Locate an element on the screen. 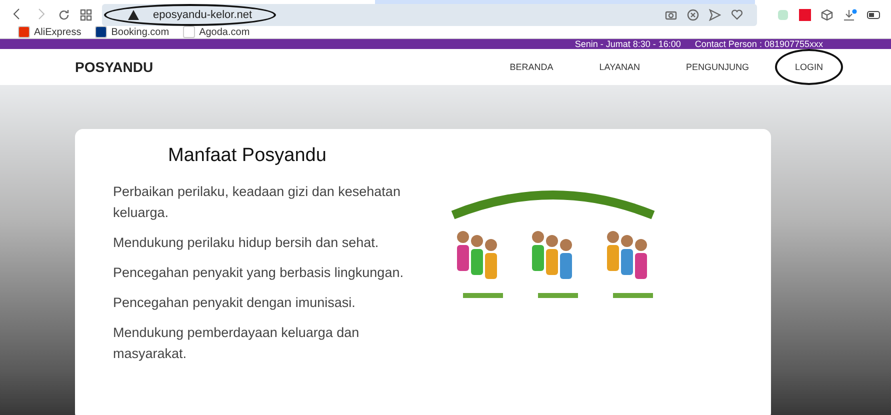 Image resolution: width=891 pixels, height=415 pixels. back-icon is located at coordinates (17, 14).